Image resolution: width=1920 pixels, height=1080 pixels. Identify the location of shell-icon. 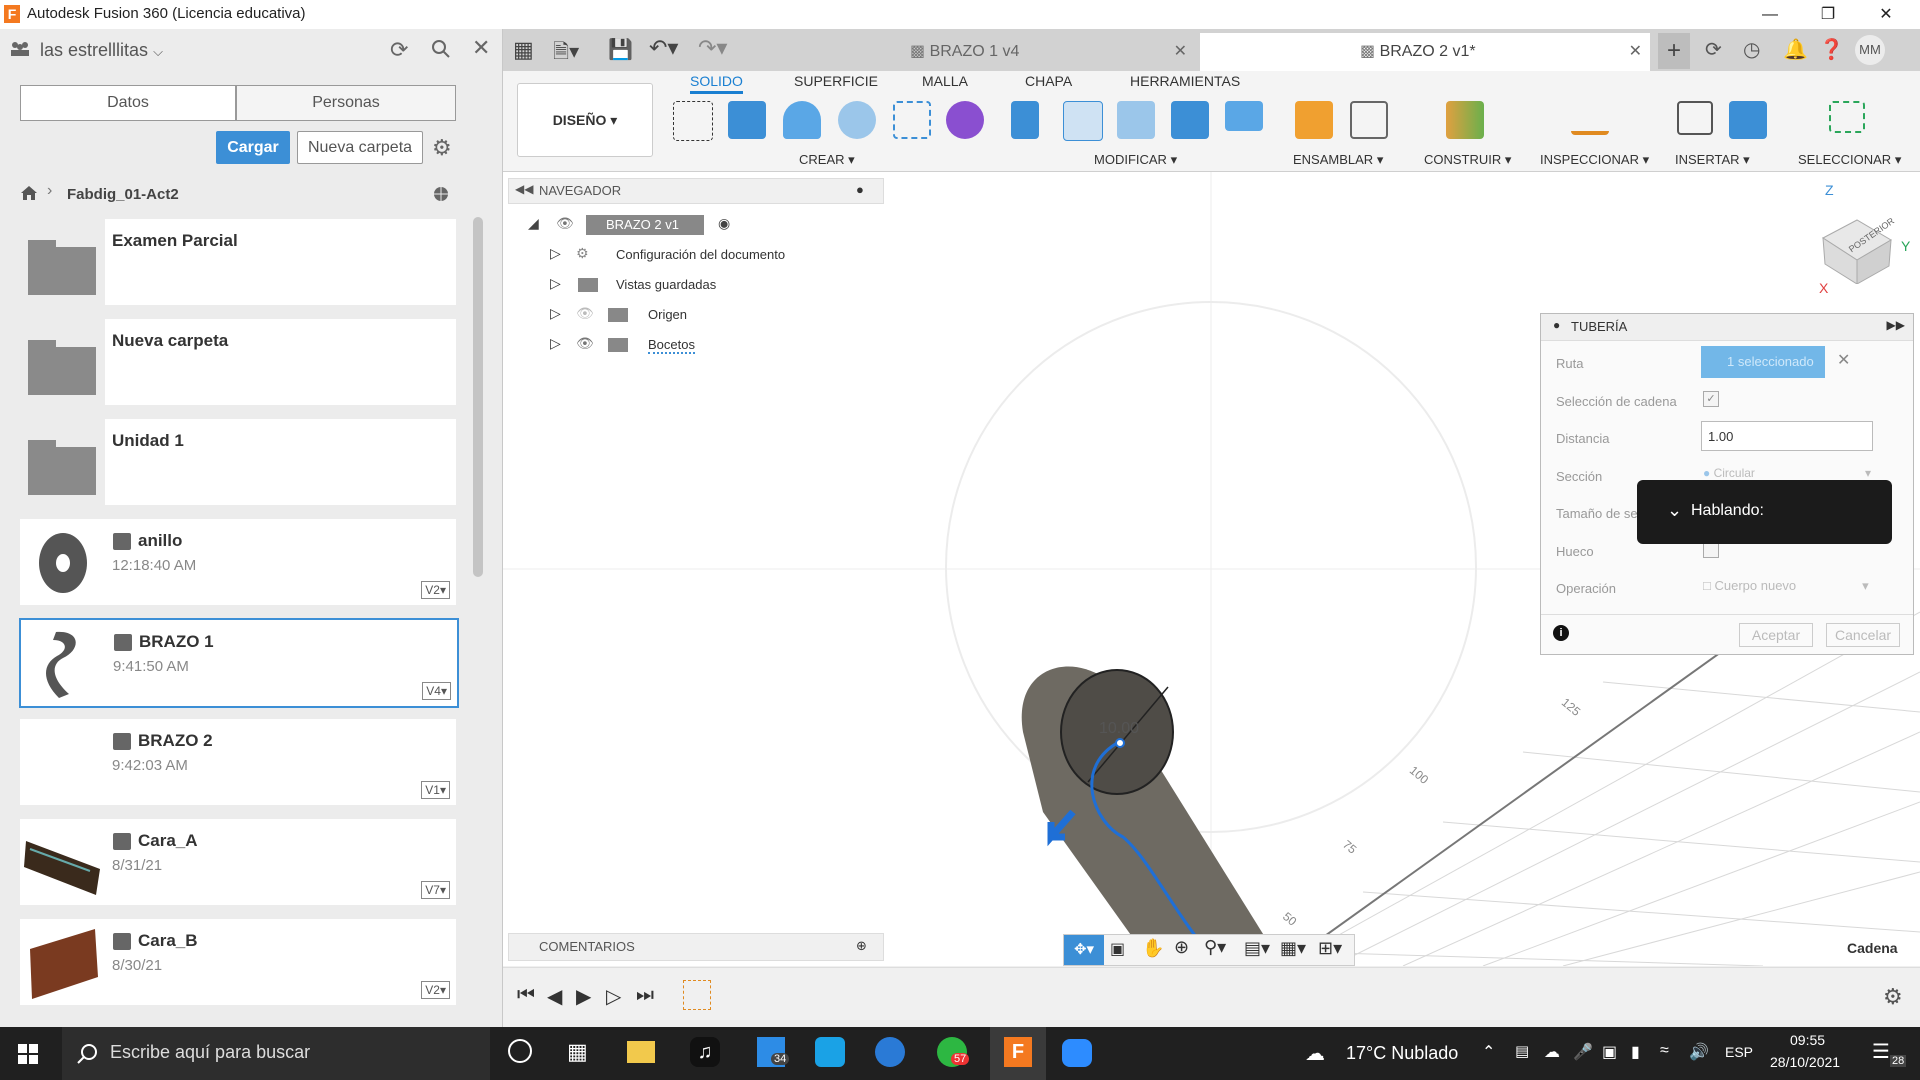
(1244, 116).